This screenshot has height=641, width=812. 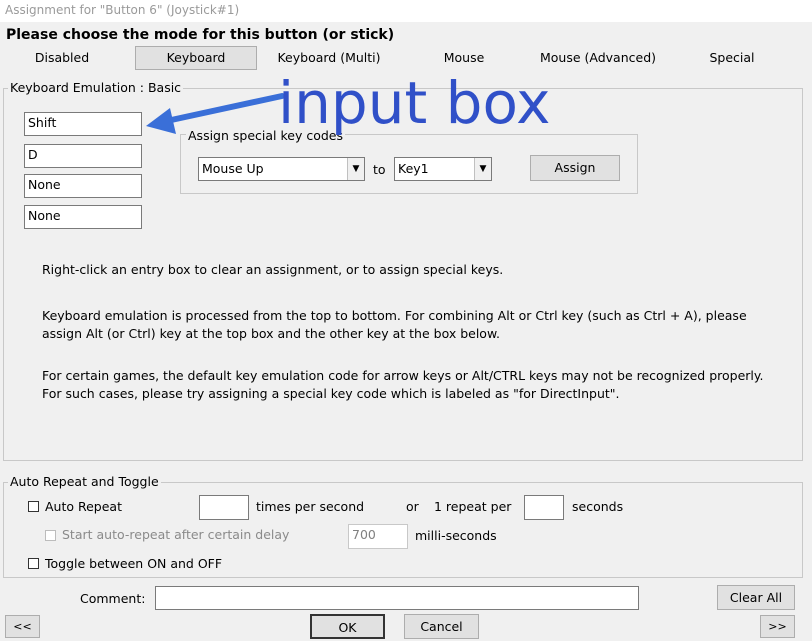 I want to click on special-key-from-select: Mouse Up ▼, so click(x=281, y=169).